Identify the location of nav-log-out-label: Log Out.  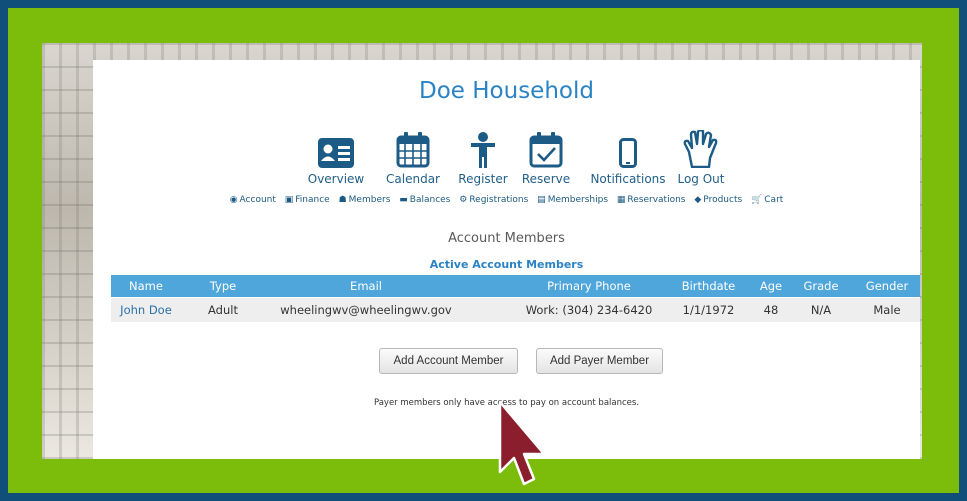
(701, 179).